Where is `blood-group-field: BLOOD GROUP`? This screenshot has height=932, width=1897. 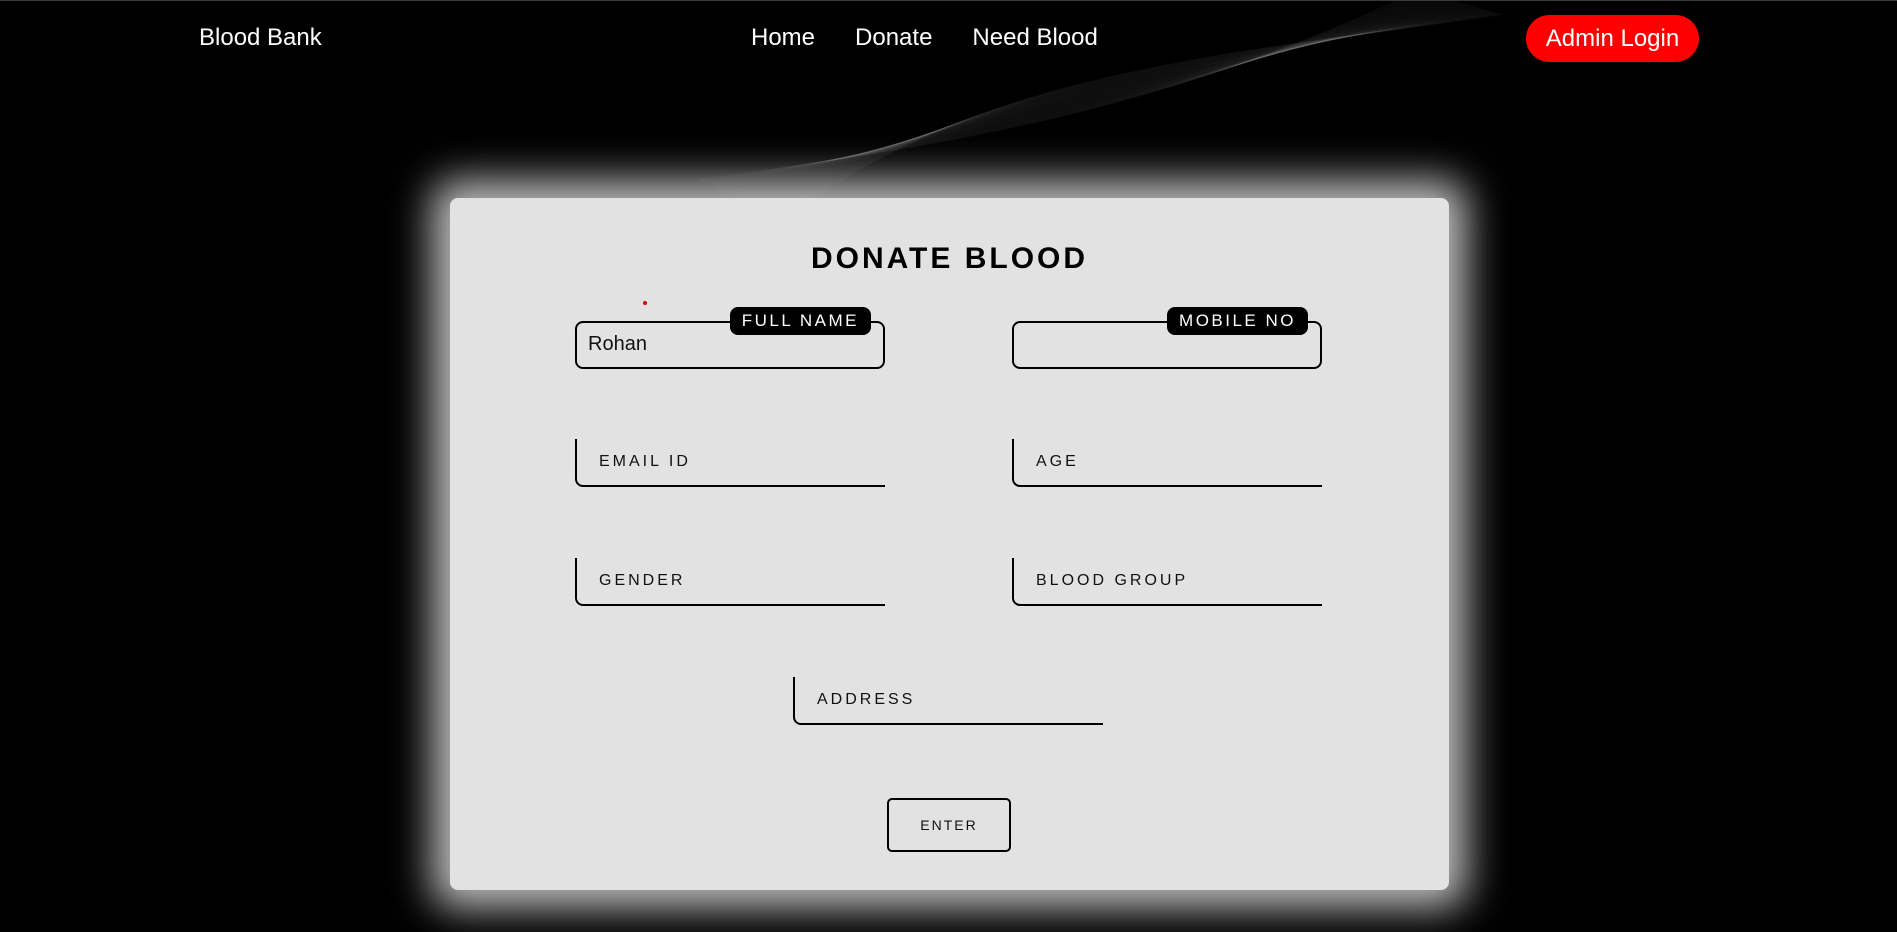
blood-group-field: BLOOD GROUP is located at coordinates (1167, 582).